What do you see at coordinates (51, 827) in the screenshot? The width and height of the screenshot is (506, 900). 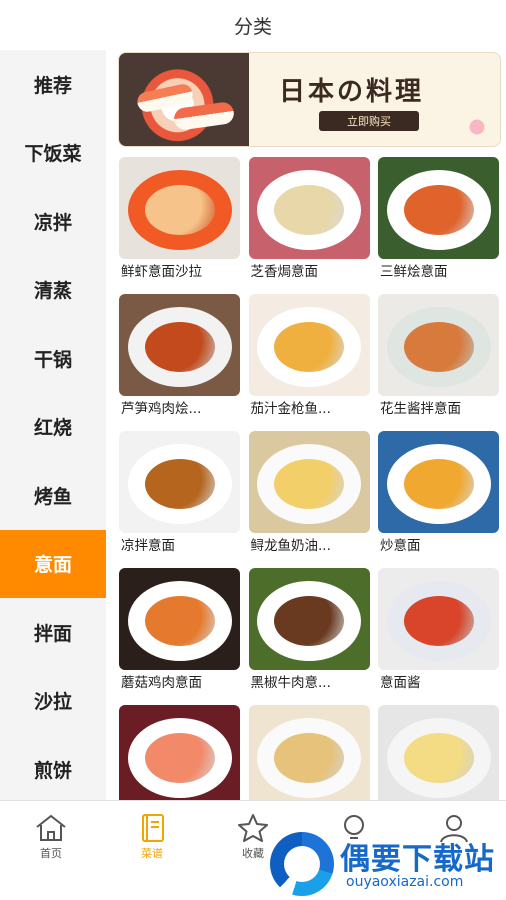 I see `home-icon` at bounding box center [51, 827].